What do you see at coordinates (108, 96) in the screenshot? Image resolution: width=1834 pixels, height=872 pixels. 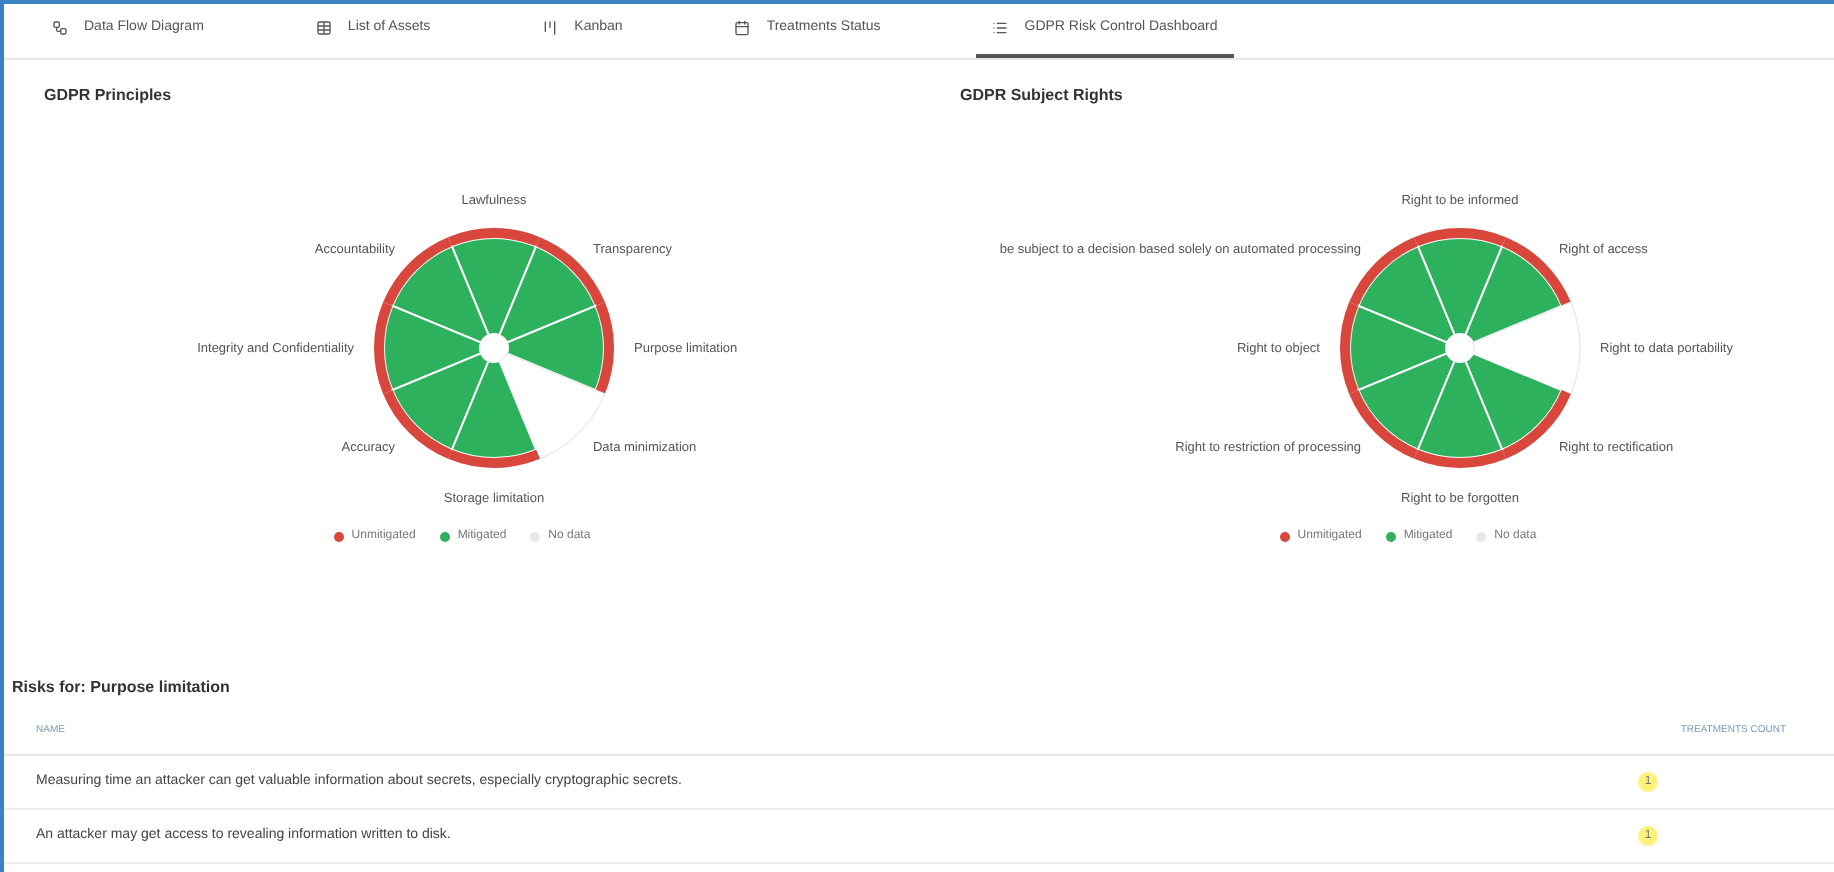 I see `chart-title: GDPR Principles` at bounding box center [108, 96].